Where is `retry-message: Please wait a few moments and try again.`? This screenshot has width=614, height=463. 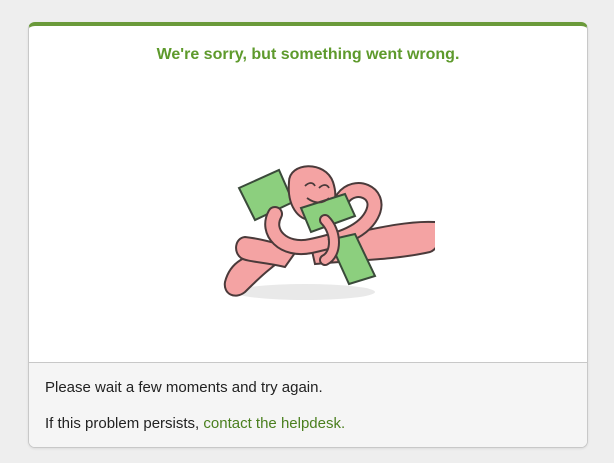
retry-message: Please wait a few moments and try again. is located at coordinates (184, 387).